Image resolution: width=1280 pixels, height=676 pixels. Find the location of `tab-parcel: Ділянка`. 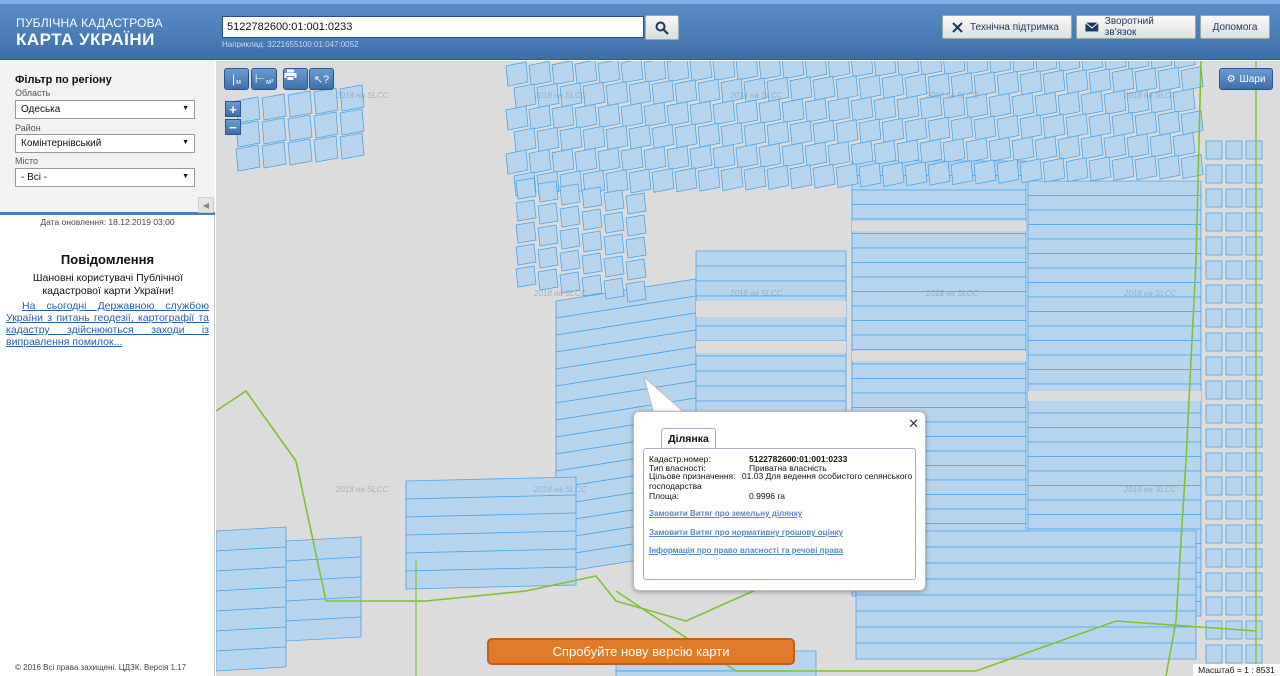

tab-parcel: Ділянка is located at coordinates (688, 438).